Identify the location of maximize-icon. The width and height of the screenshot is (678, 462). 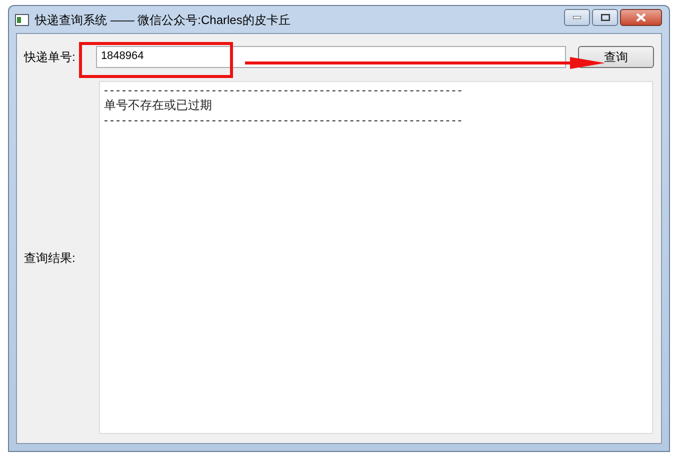
(605, 17).